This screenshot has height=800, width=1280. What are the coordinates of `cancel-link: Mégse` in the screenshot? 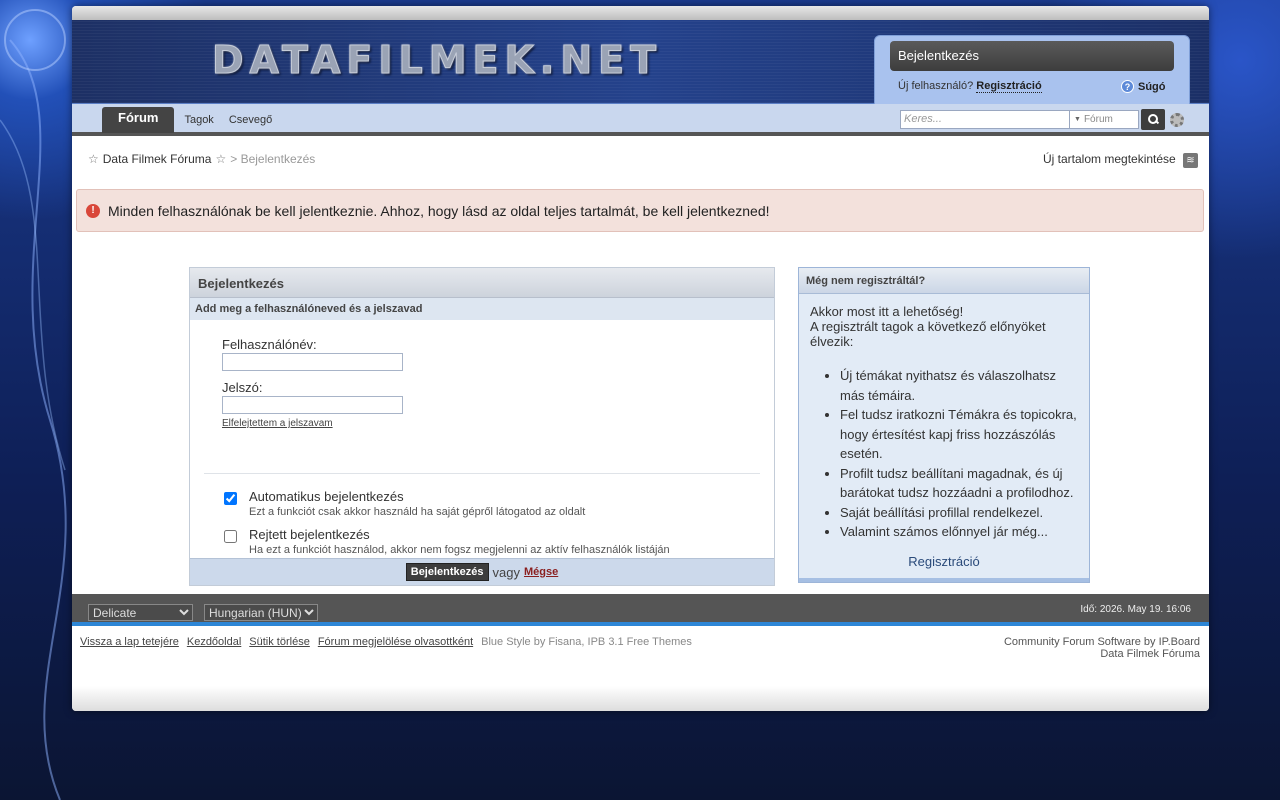 It's located at (541, 572).